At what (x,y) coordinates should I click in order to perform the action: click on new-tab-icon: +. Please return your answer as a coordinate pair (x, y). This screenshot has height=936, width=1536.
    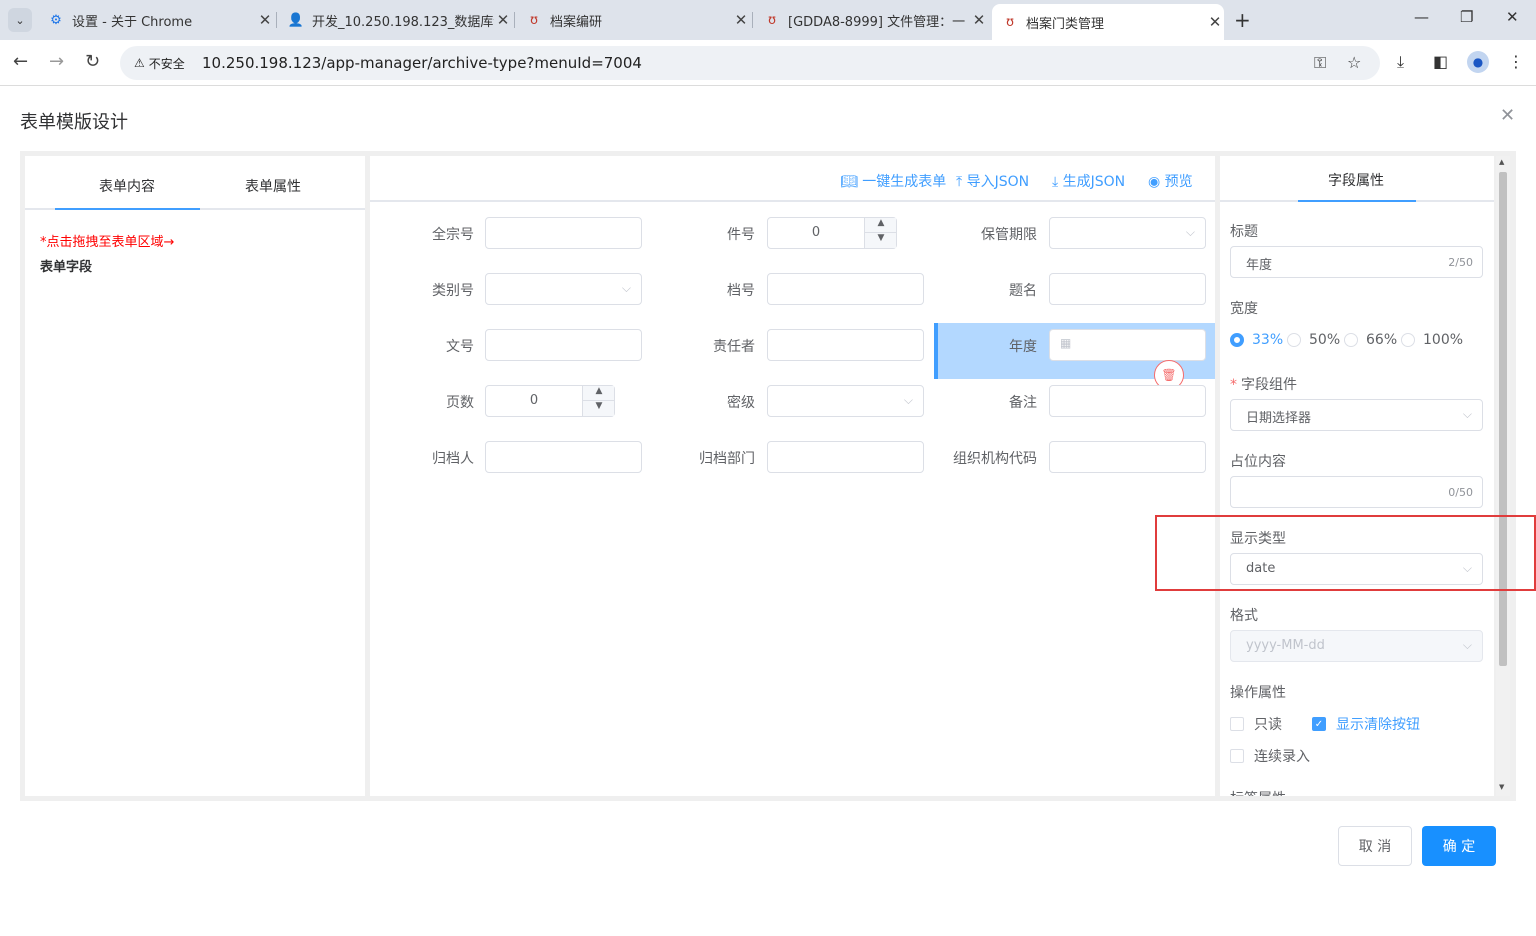
    Looking at the image, I should click on (1242, 20).